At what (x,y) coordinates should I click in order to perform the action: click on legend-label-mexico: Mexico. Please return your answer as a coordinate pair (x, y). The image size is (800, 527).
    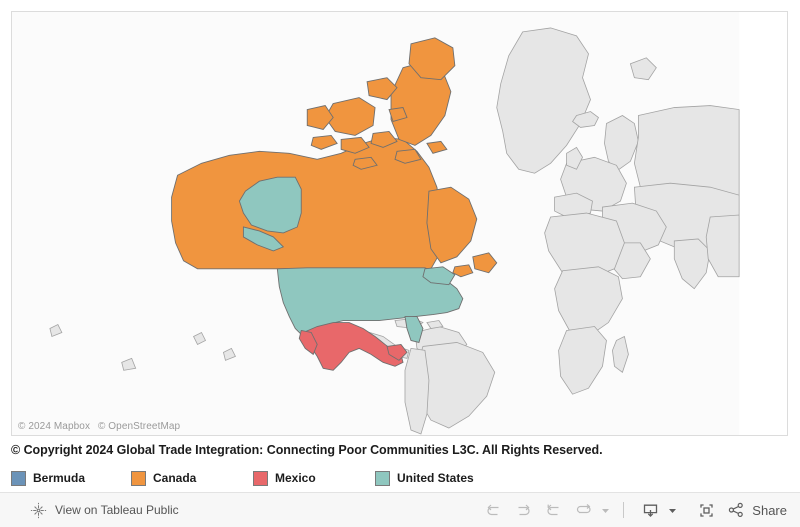
    Looking at the image, I should click on (295, 478).